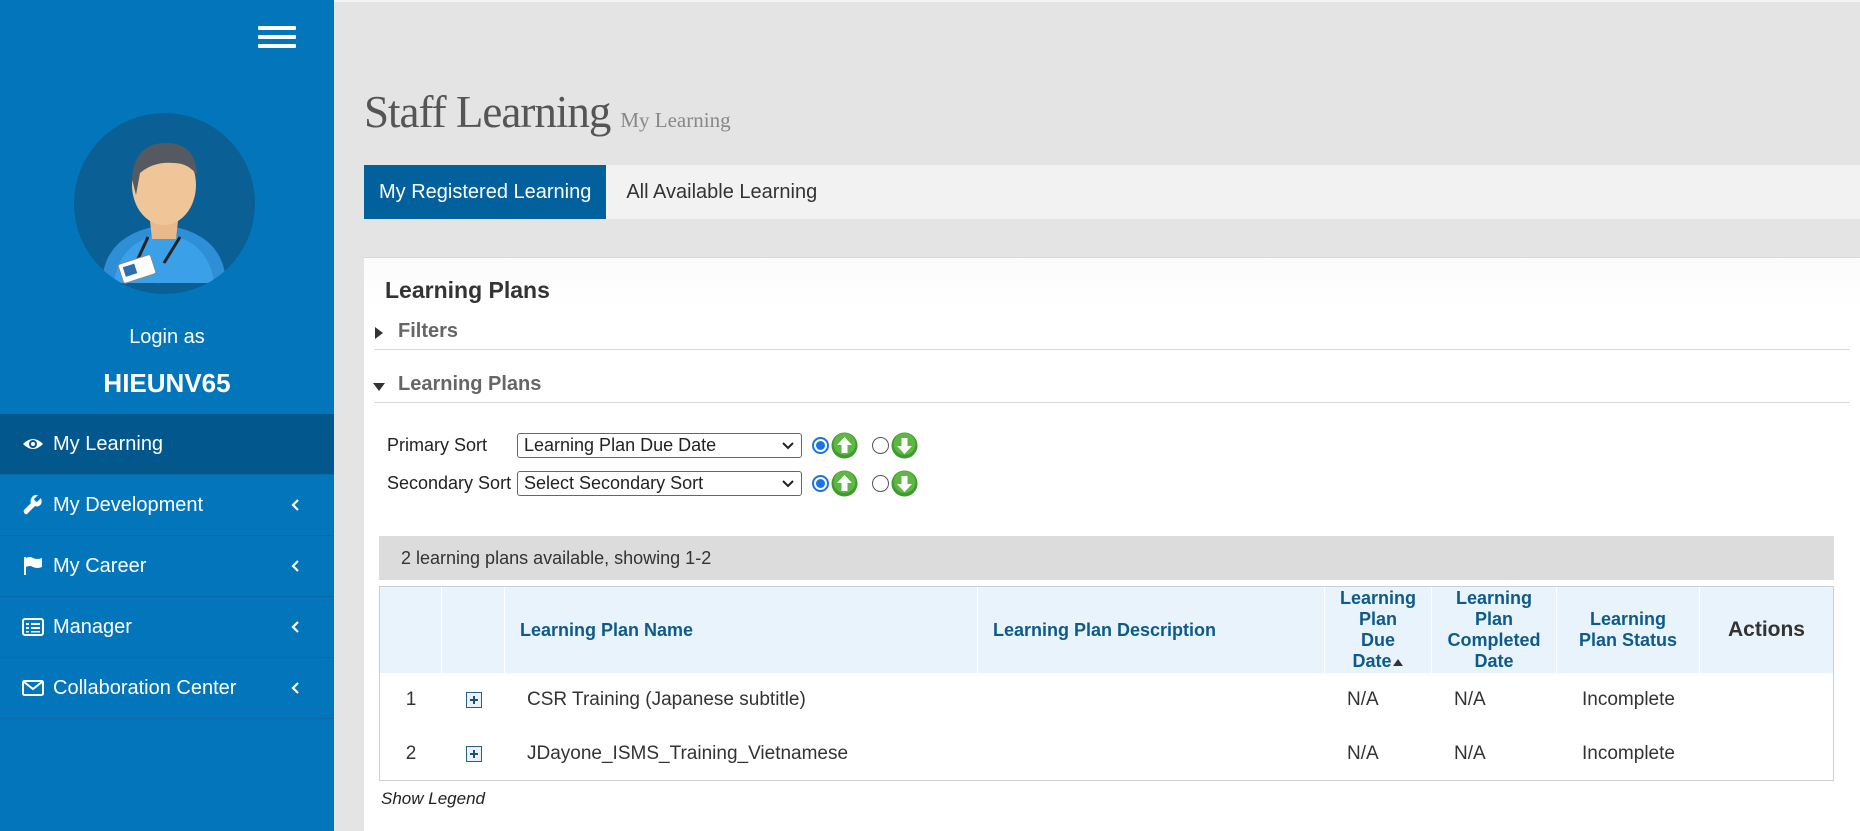 The width and height of the screenshot is (1860, 831). Describe the element at coordinates (620, 445) in the screenshot. I see `primary-sort-value: Learning Plan Due Date` at that location.